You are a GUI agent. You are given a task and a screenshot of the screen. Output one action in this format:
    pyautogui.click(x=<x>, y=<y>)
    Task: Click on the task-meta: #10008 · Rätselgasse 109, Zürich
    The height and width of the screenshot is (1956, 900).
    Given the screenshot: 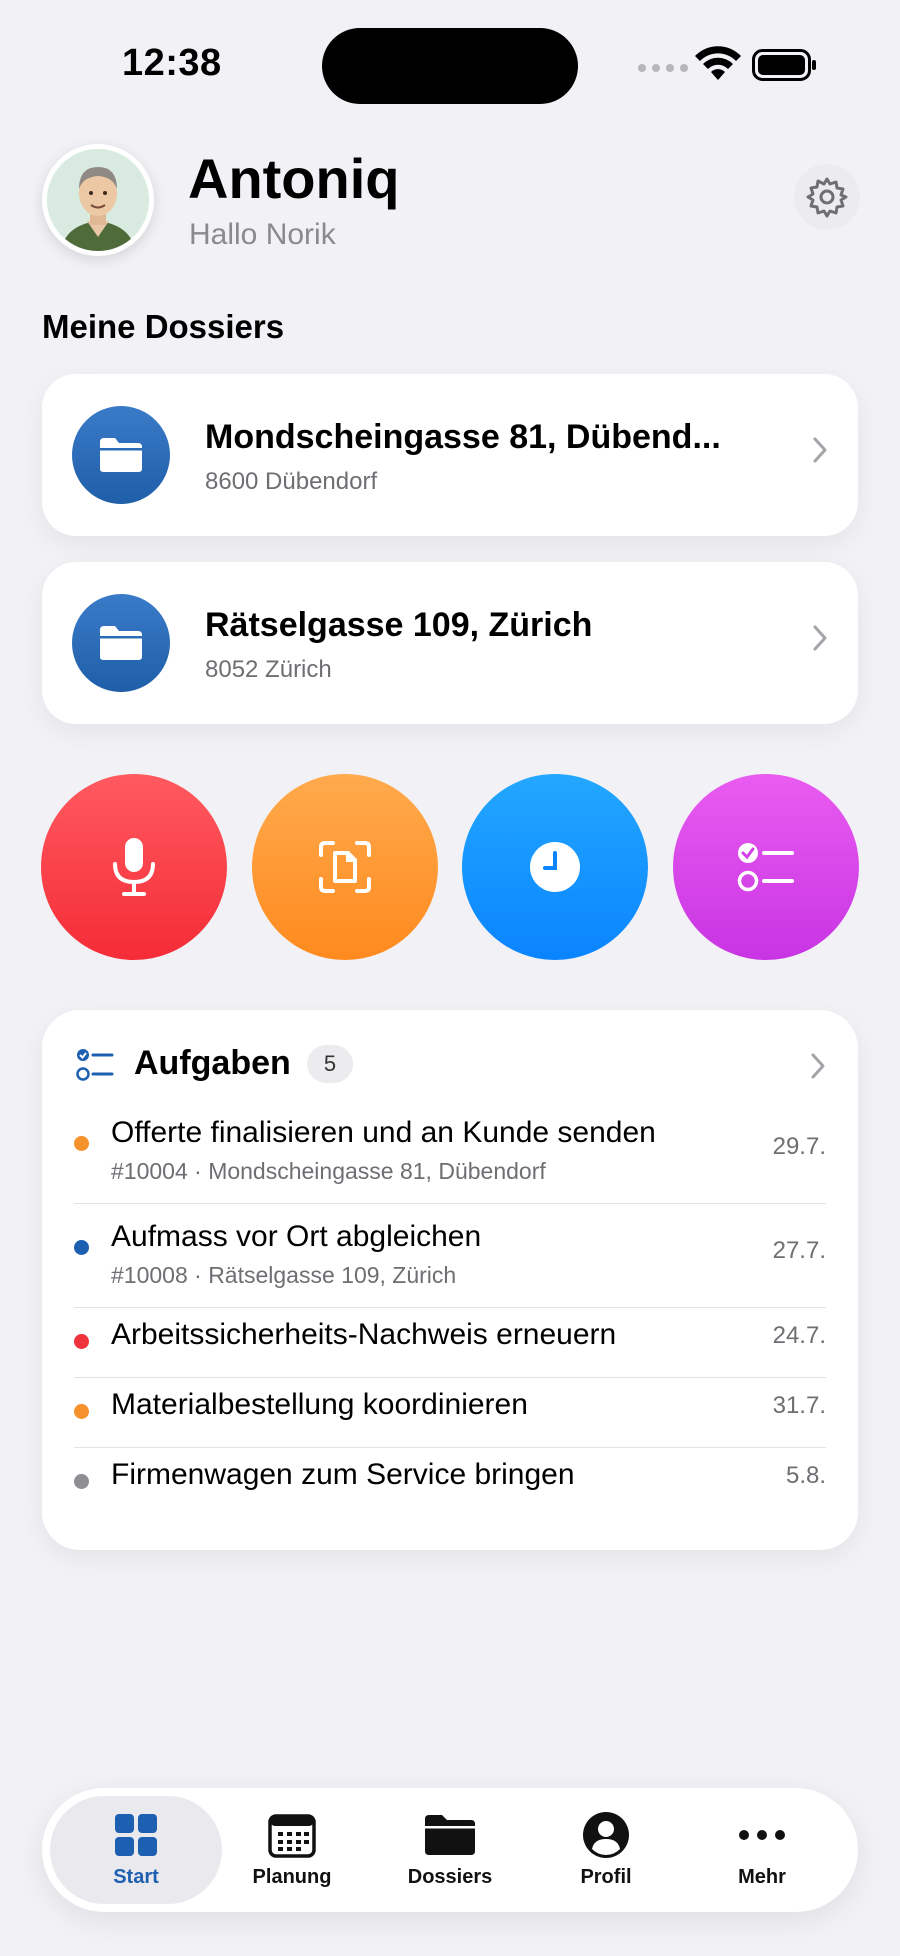 What is the action you would take?
    pyautogui.click(x=284, y=1275)
    